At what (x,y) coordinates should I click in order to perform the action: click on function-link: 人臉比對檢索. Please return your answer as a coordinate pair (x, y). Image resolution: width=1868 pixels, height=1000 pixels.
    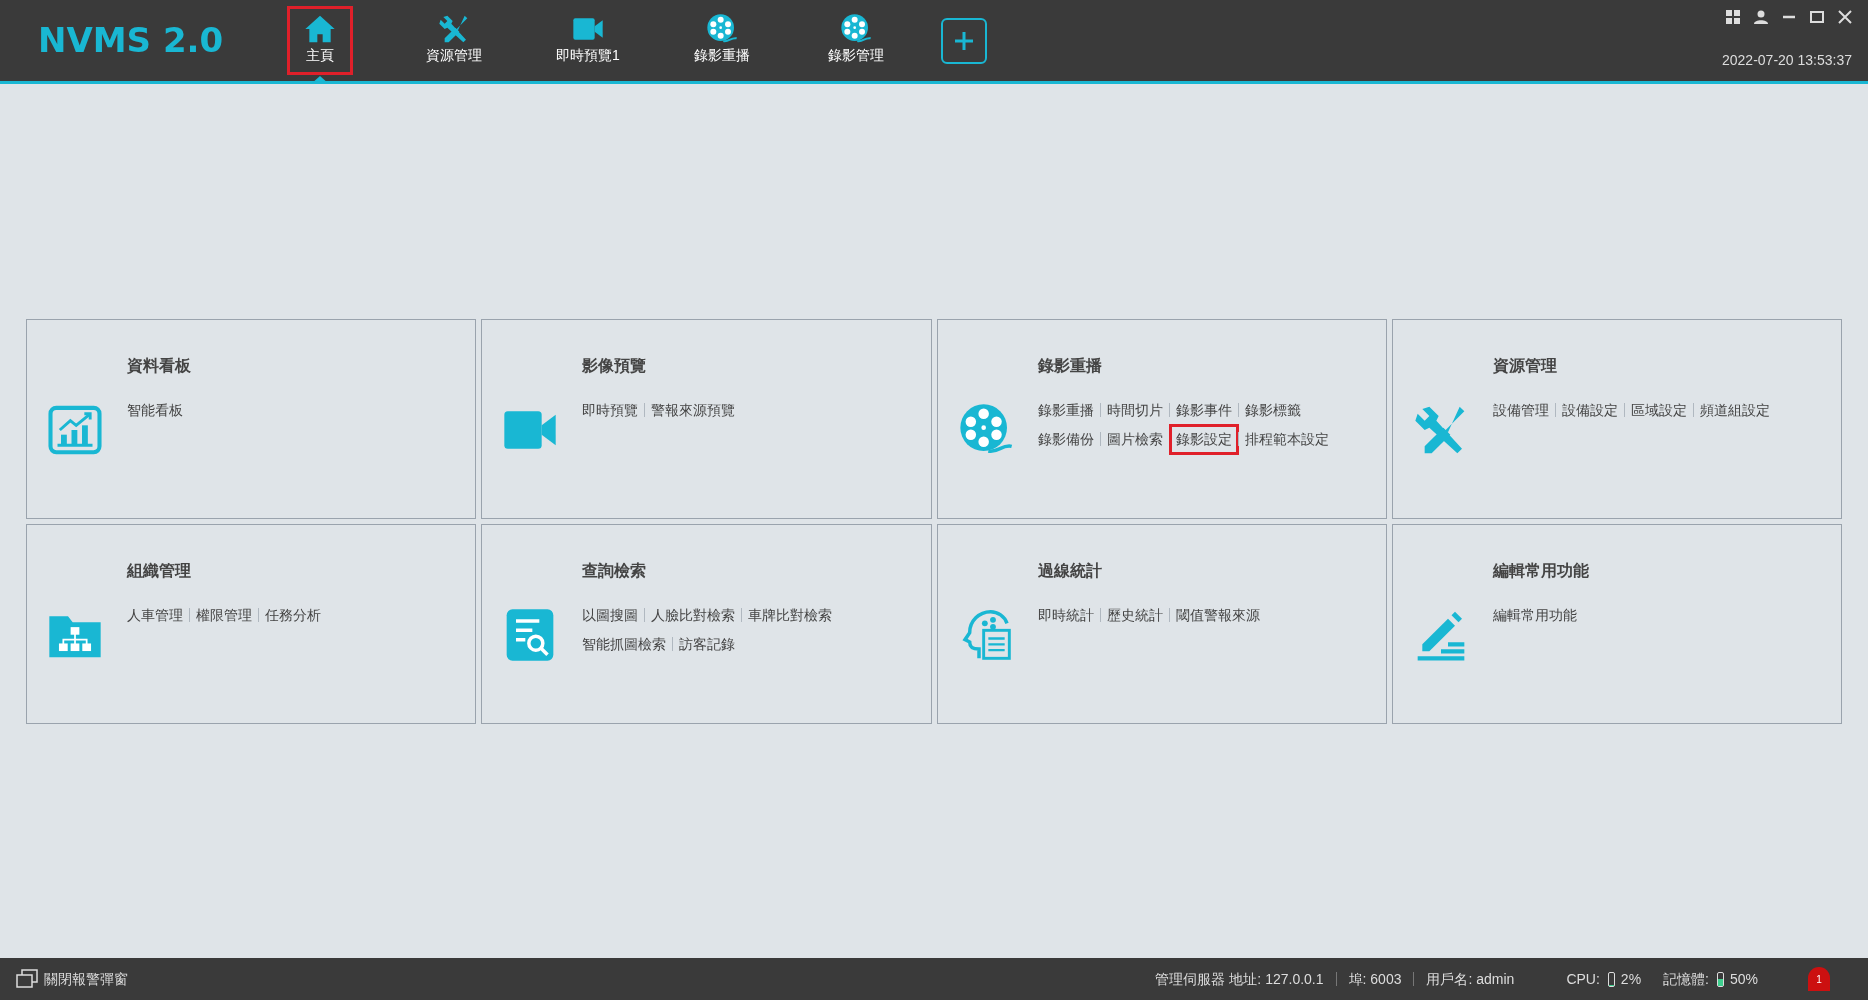
    Looking at the image, I should click on (693, 615).